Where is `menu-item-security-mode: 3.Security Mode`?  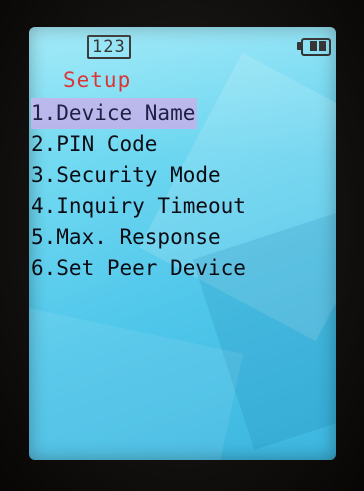
menu-item-security-mode: 3.Security Mode is located at coordinates (138, 175).